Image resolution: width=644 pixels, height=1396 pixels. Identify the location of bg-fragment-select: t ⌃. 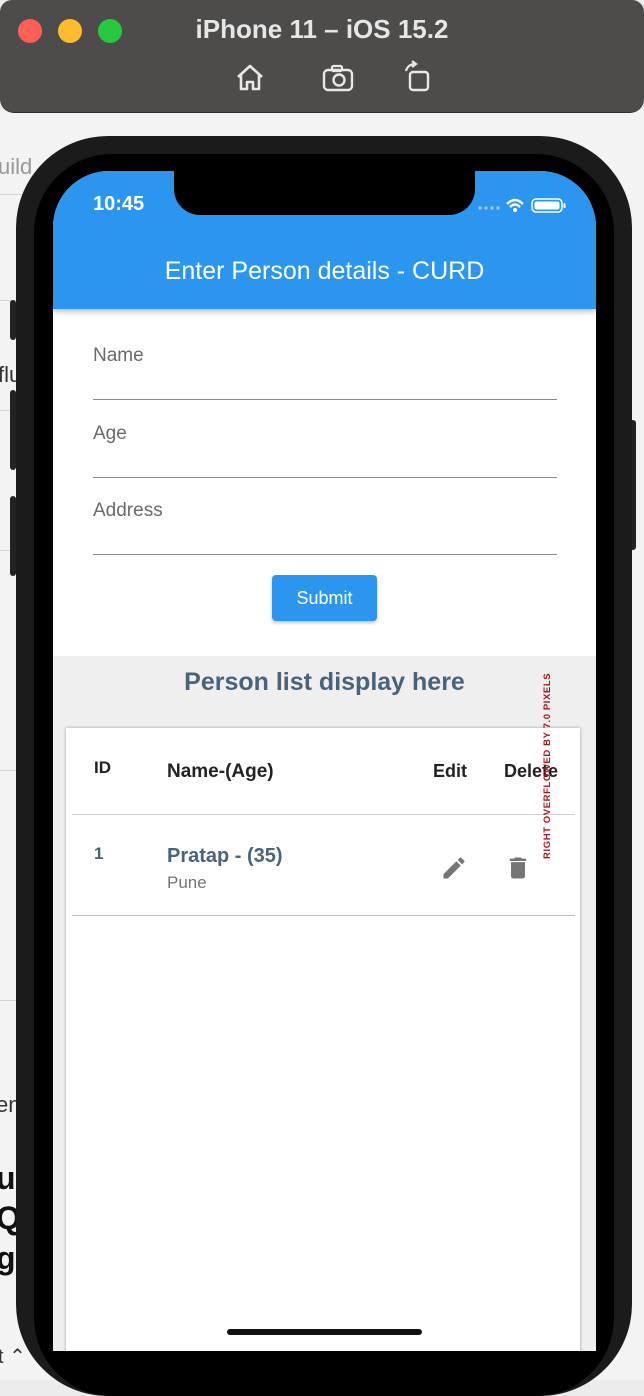
(13, 1356).